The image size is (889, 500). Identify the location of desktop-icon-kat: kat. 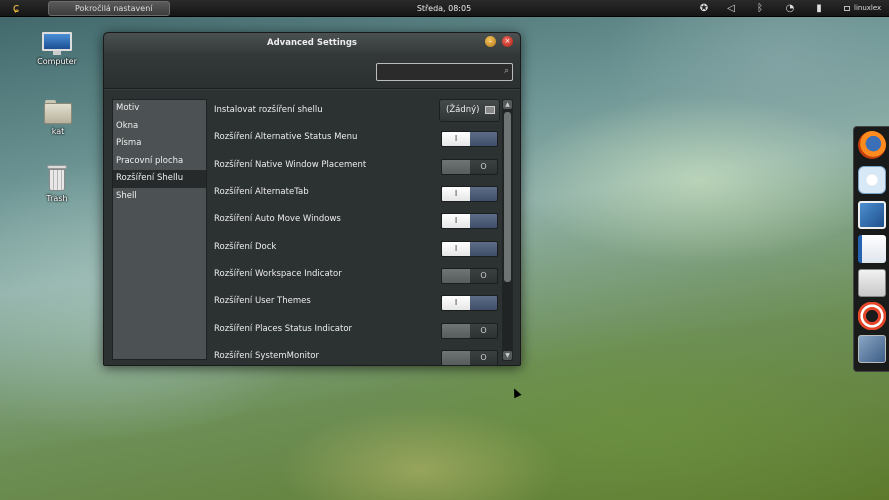
(58, 118).